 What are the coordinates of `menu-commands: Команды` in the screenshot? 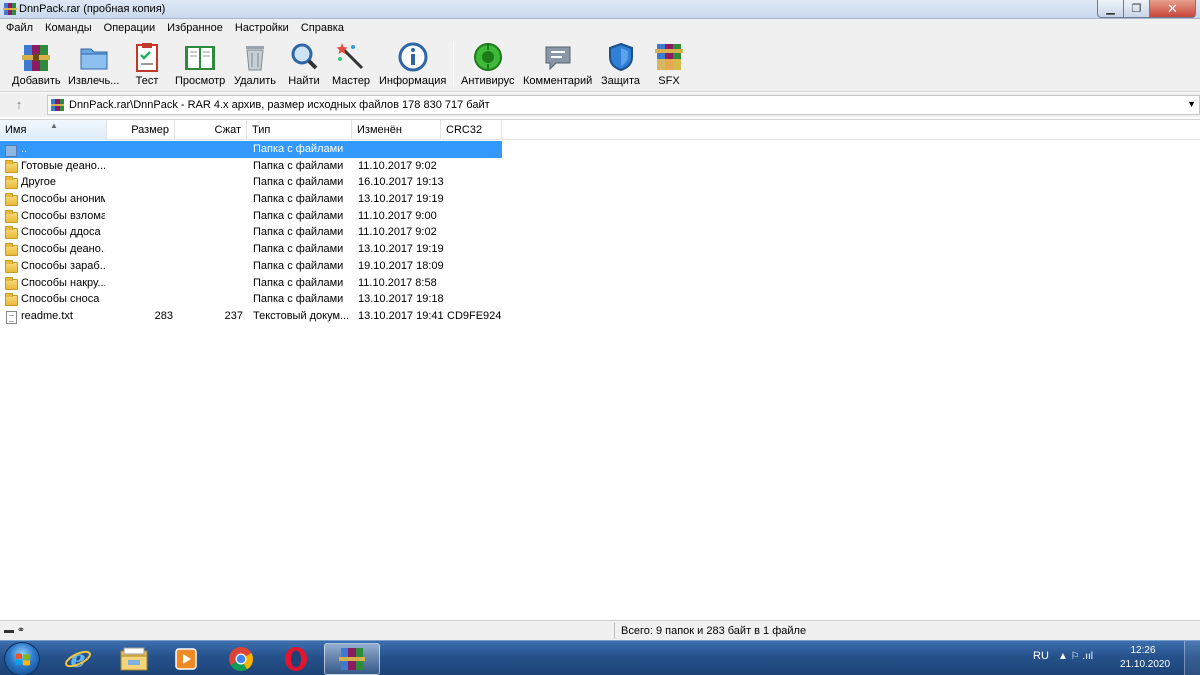 It's located at (68, 28).